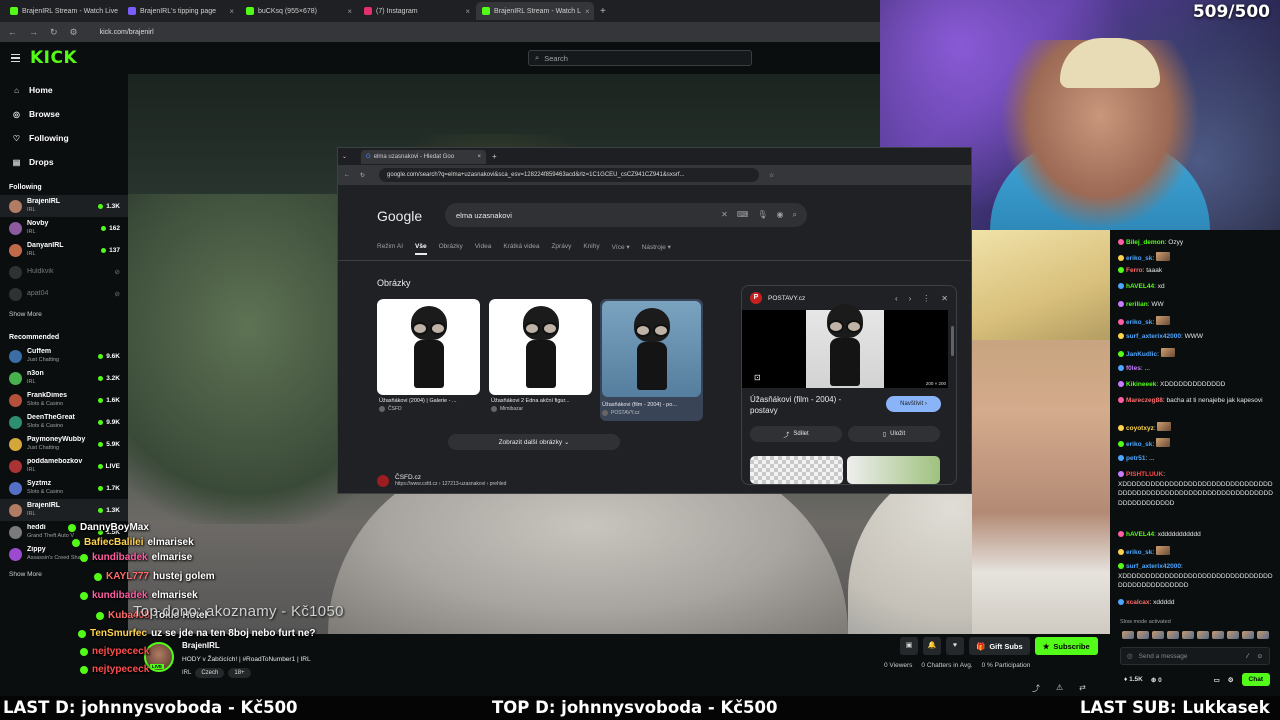  What do you see at coordinates (1195, 656) in the screenshot?
I see `chat-input: ◎ Send a message ⁄ ☺` at bounding box center [1195, 656].